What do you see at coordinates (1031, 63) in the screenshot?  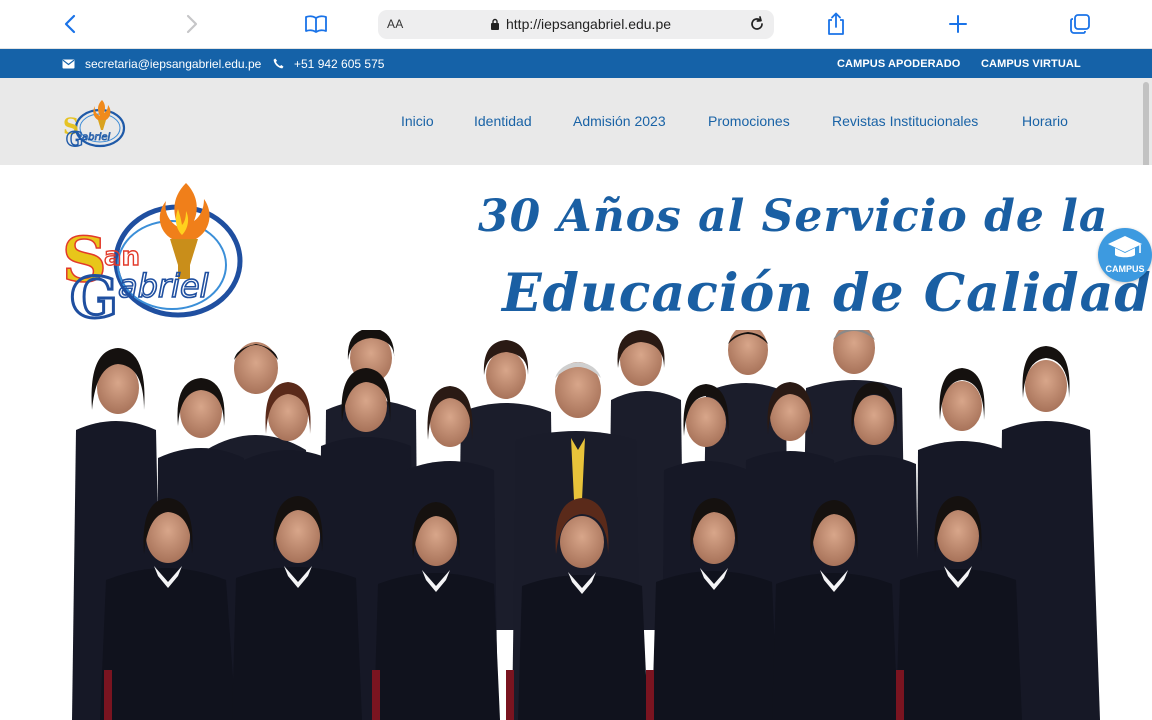 I see `campus-virtual-link: CAMPUS VIRTUAL` at bounding box center [1031, 63].